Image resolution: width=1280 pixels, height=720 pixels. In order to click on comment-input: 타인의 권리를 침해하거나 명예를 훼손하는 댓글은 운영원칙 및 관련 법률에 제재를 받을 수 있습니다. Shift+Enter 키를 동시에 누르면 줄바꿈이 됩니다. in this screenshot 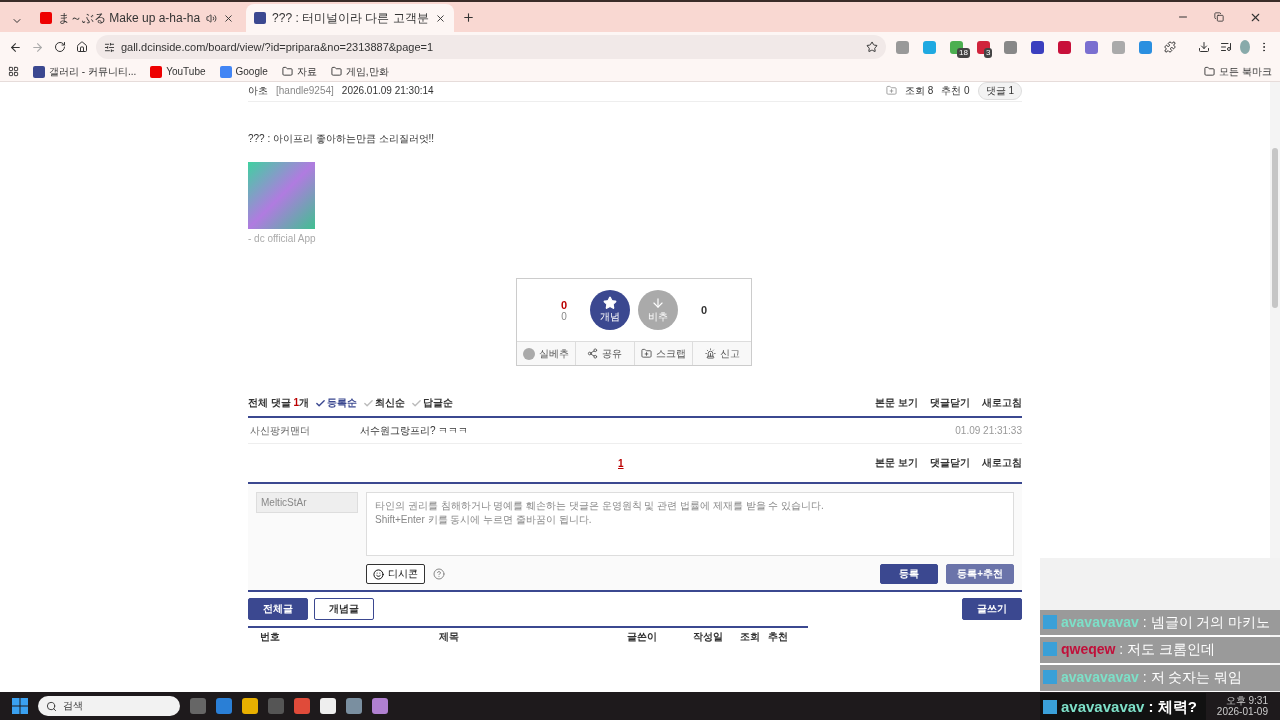, I will do `click(690, 524)`.